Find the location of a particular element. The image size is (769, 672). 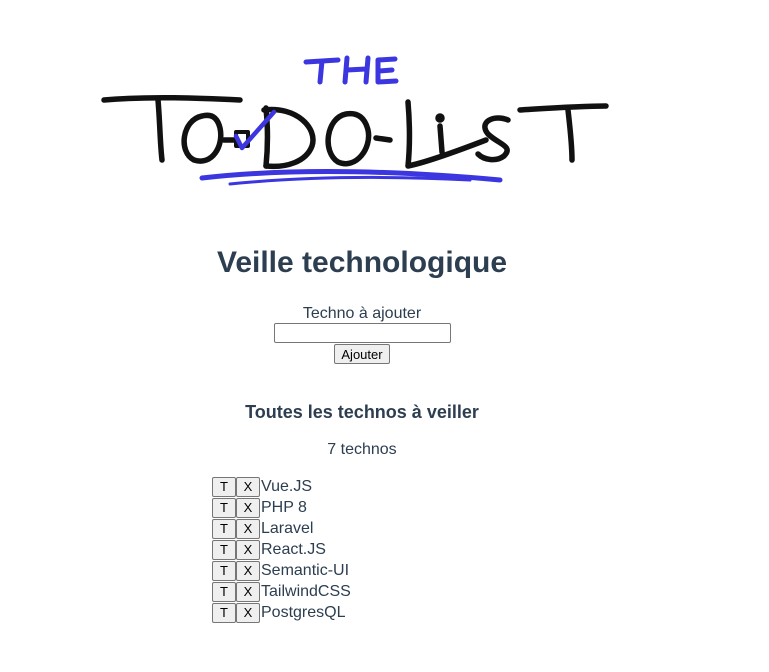

list-item: T X PHP 8 is located at coordinates (281, 507).